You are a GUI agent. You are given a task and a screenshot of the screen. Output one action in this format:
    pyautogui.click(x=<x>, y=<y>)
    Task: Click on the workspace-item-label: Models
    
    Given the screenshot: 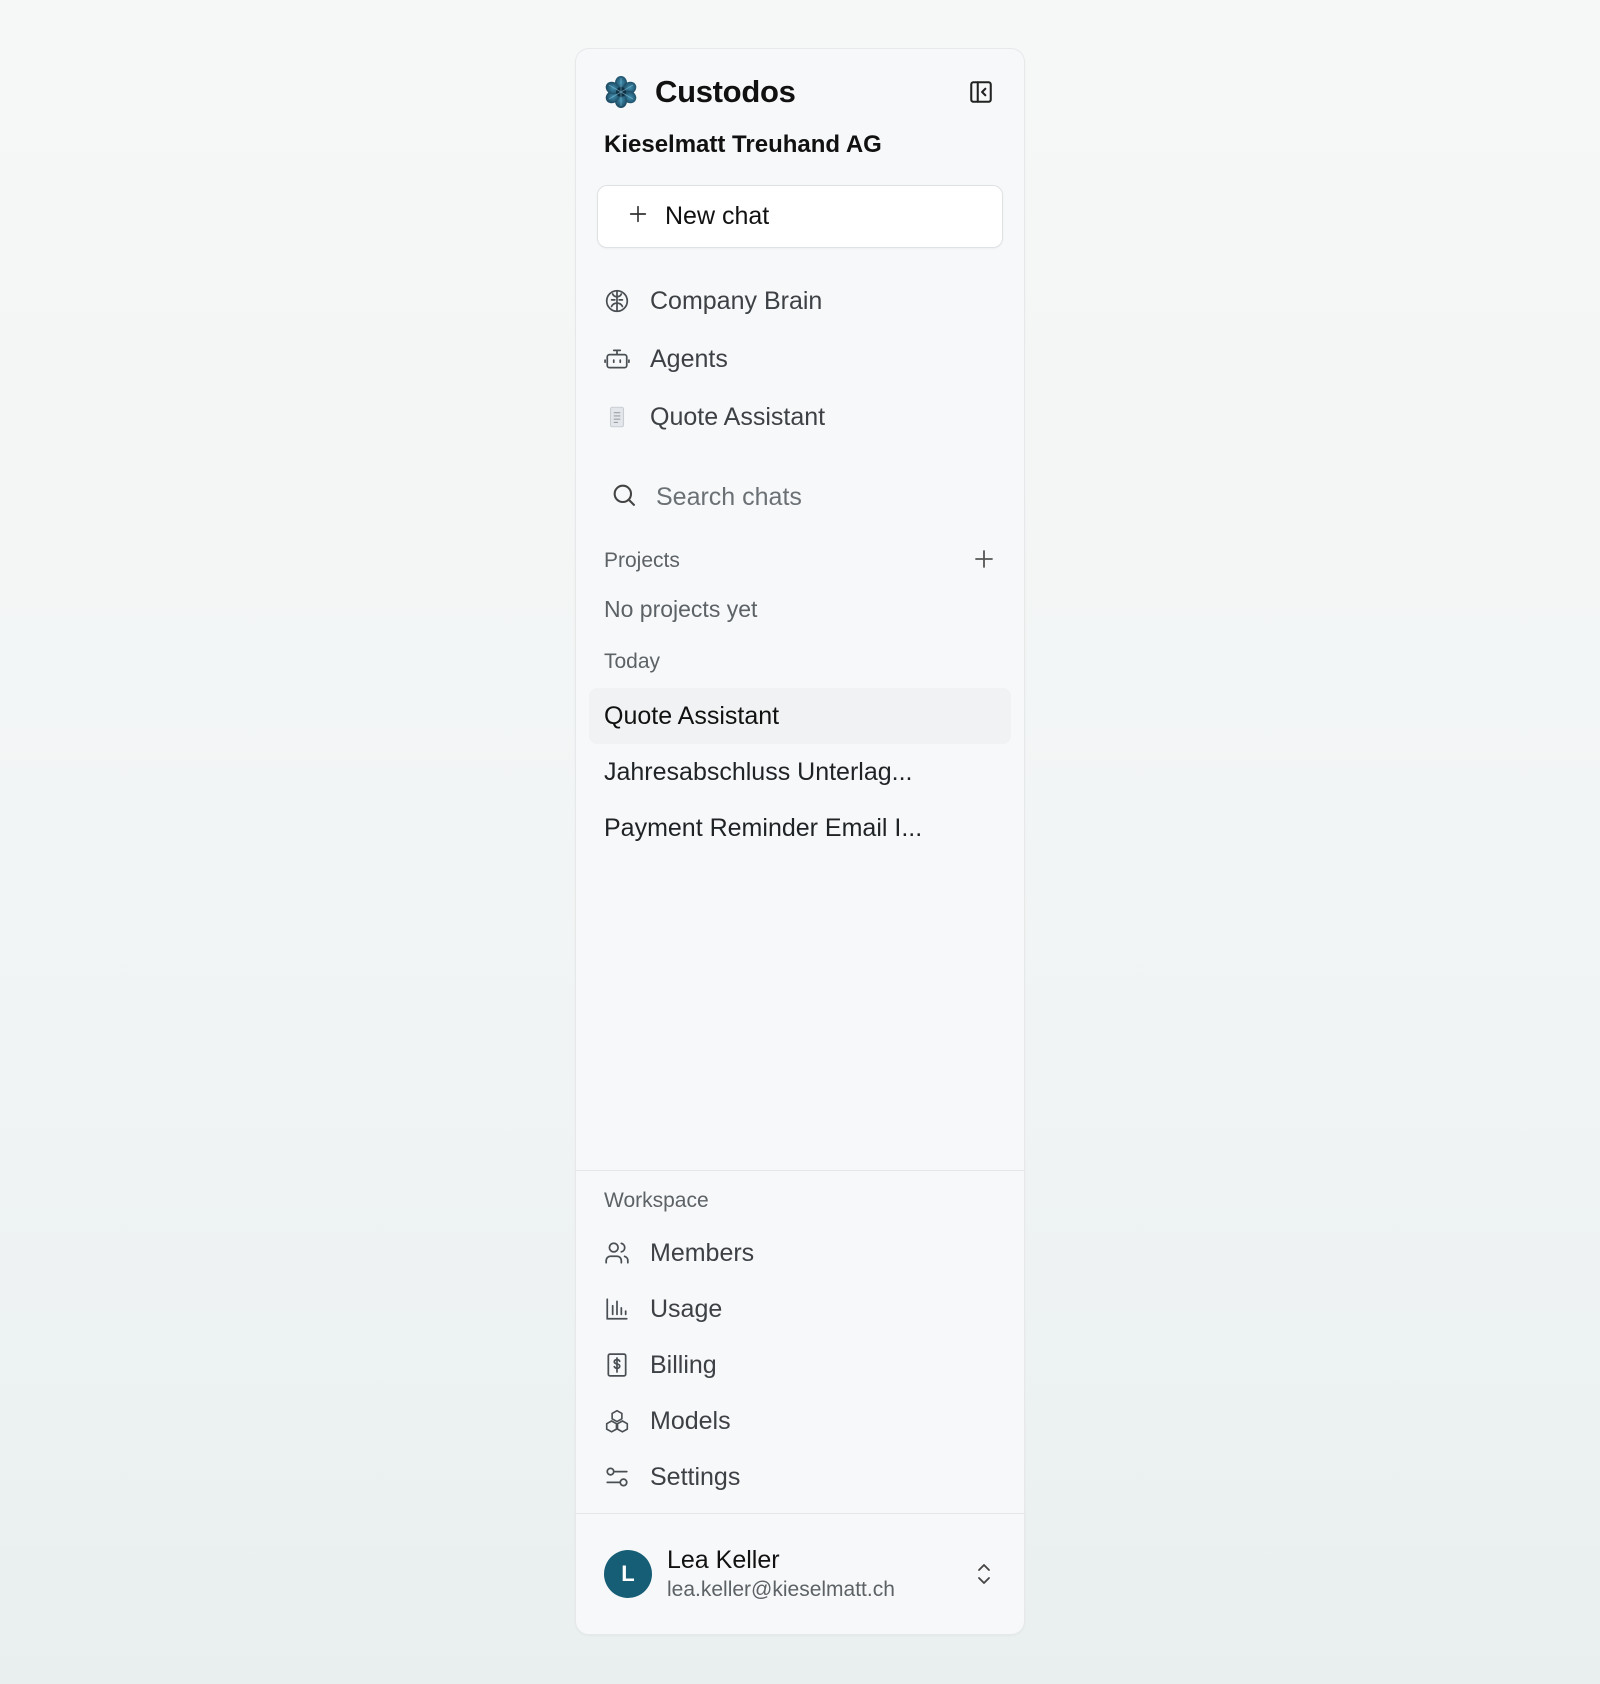 What is the action you would take?
    pyautogui.click(x=690, y=1420)
    